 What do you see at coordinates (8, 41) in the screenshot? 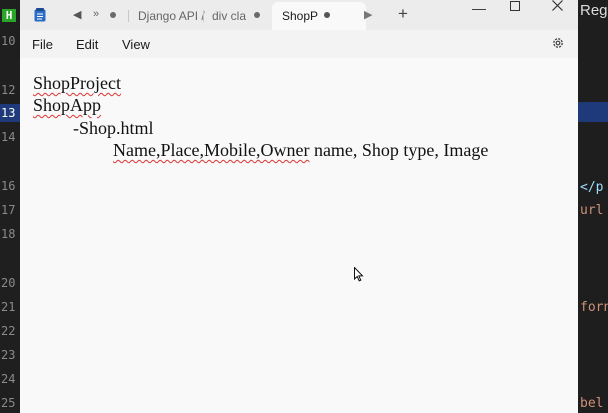
I see `line-number: 10` at bounding box center [8, 41].